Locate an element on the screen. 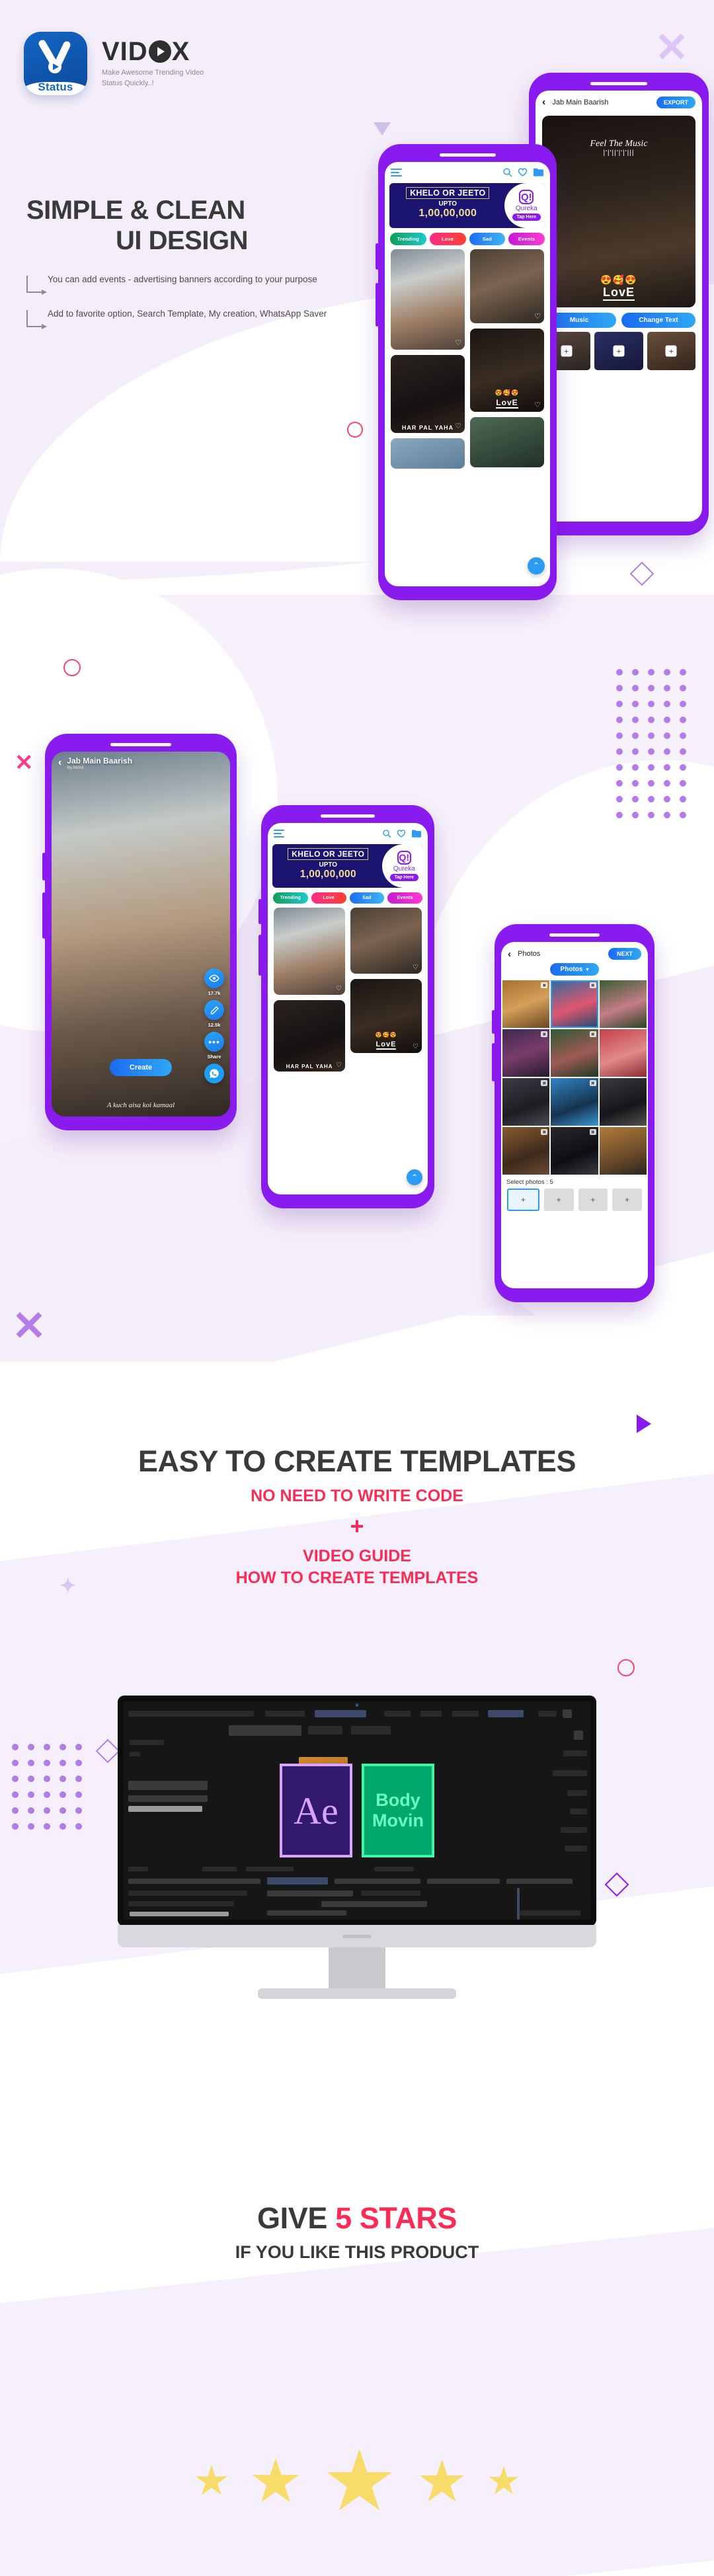  editor-preview: Feel The Music |'|'||'|'|'||| 😍🥰😍 LovE is located at coordinates (618, 211).